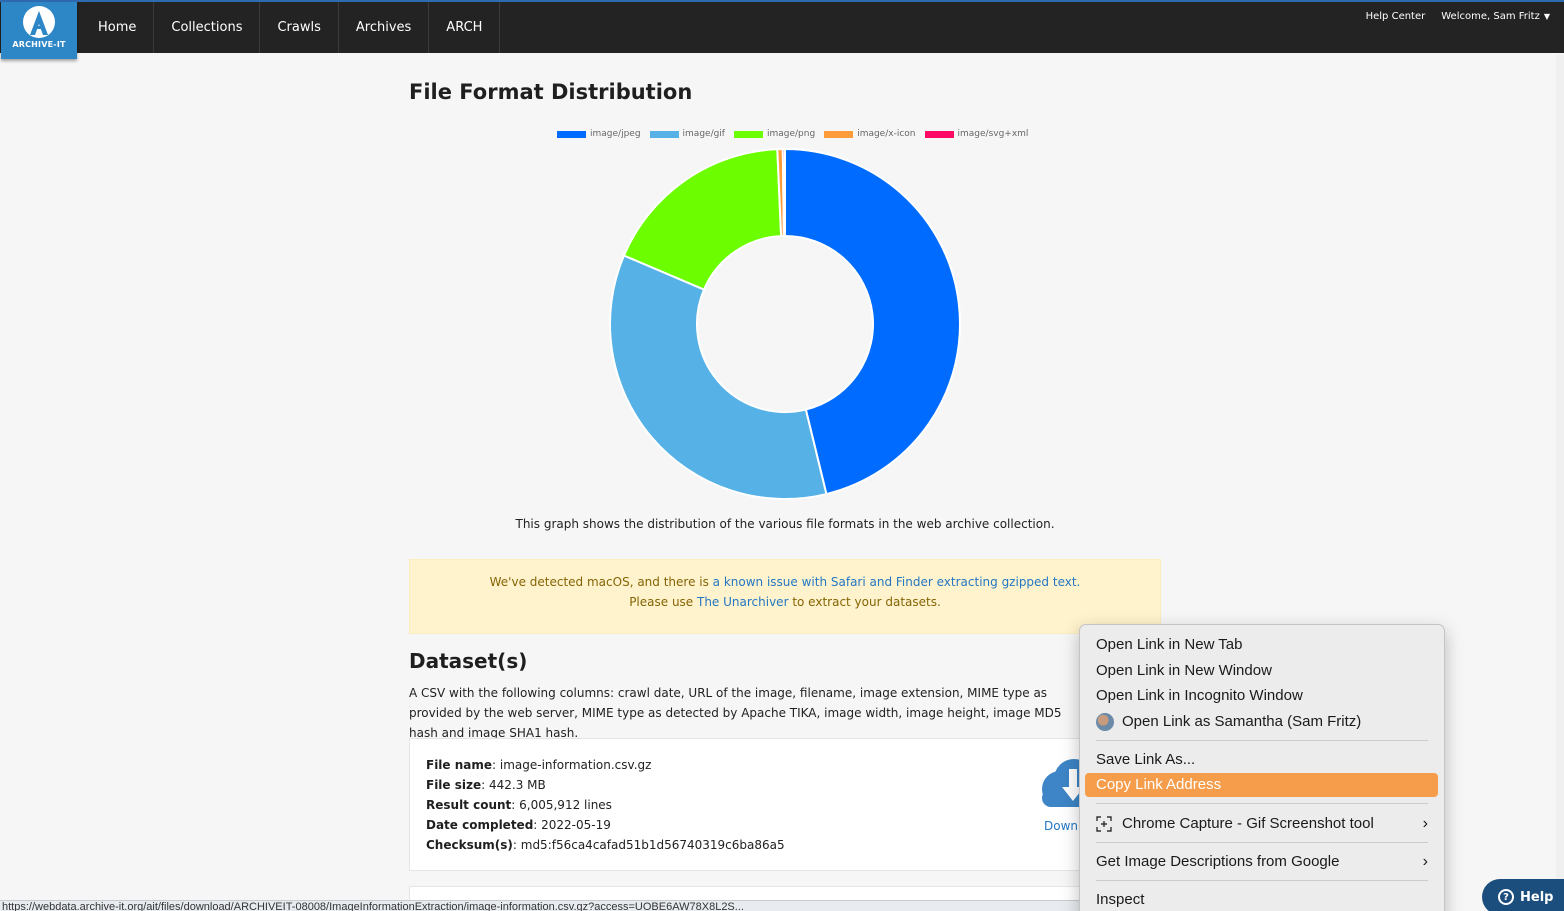 The height and width of the screenshot is (911, 1564). I want to click on file-name-label: File name, so click(459, 765).